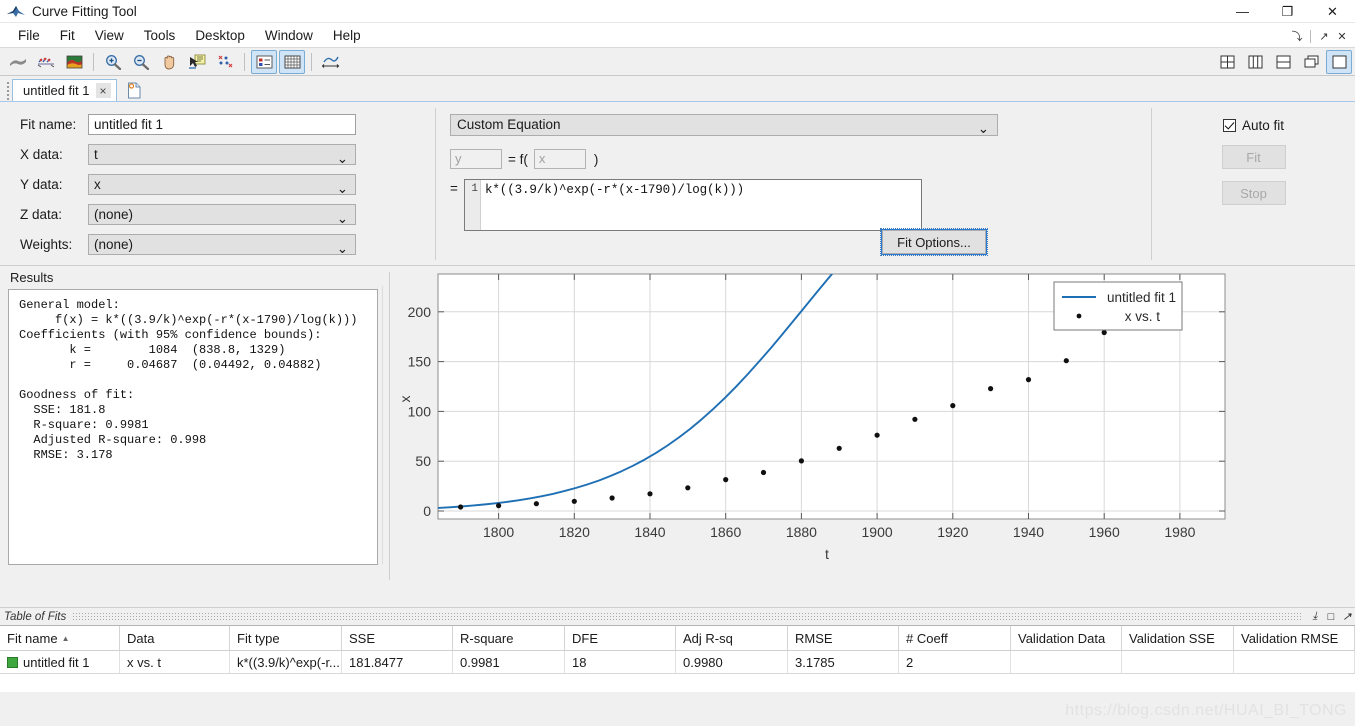  I want to click on fit-name-input: untitled fit 1, so click(222, 124).